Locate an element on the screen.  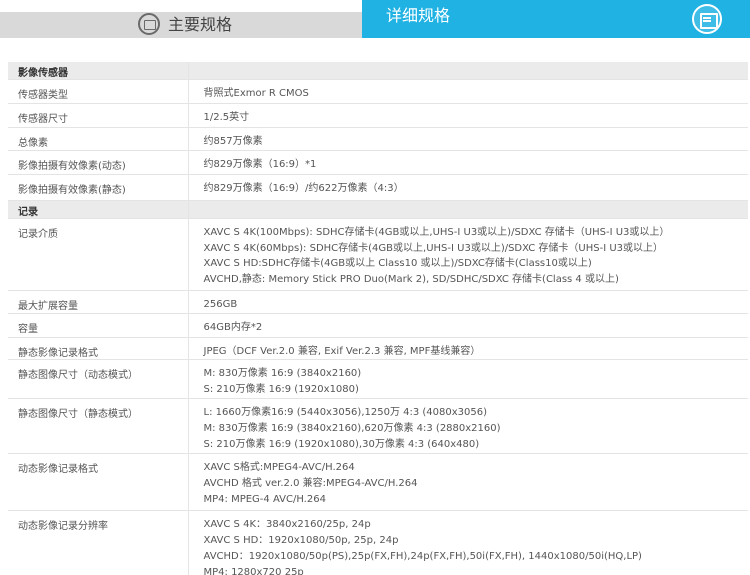
list-icon is located at coordinates (707, 19).